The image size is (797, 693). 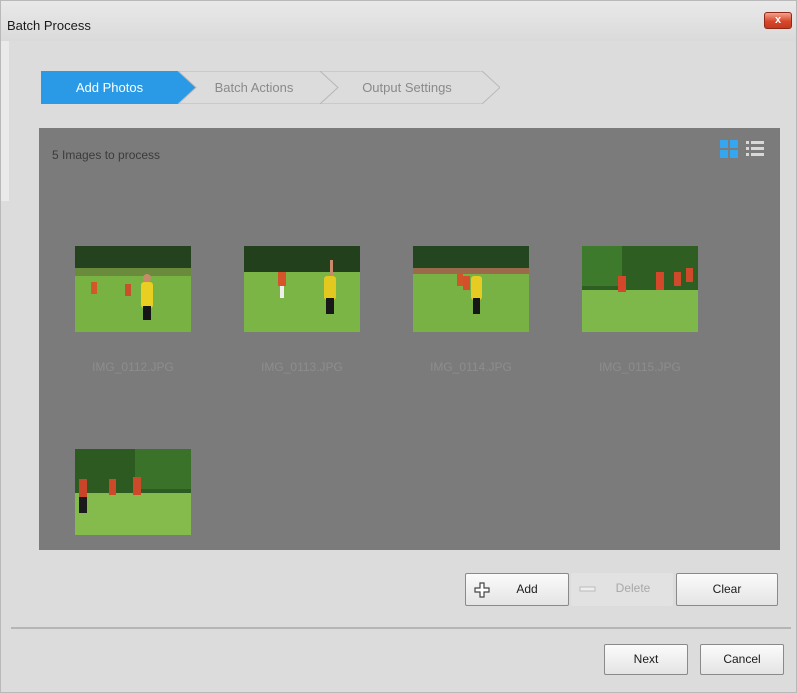 What do you see at coordinates (5, 121) in the screenshot?
I see `left-edge` at bounding box center [5, 121].